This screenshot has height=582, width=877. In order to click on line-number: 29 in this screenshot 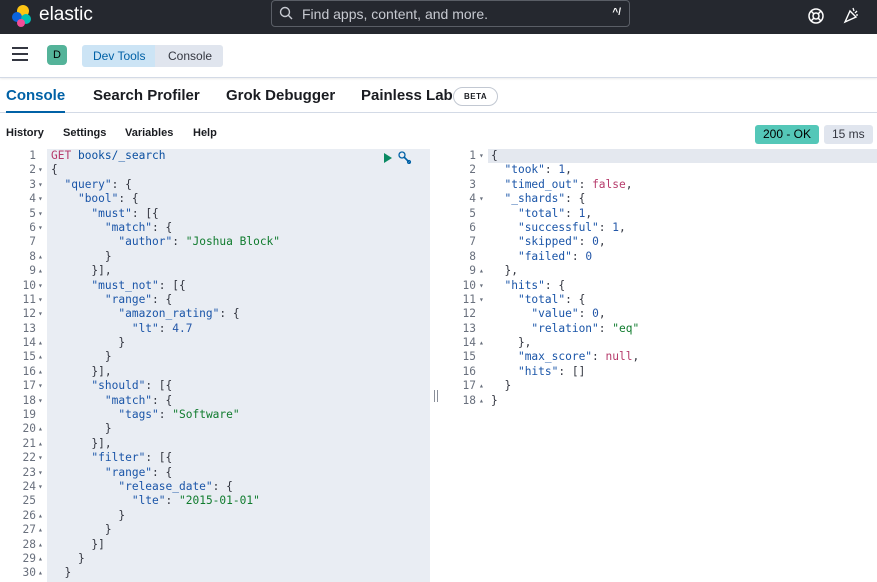, I will do `click(29, 558)`.